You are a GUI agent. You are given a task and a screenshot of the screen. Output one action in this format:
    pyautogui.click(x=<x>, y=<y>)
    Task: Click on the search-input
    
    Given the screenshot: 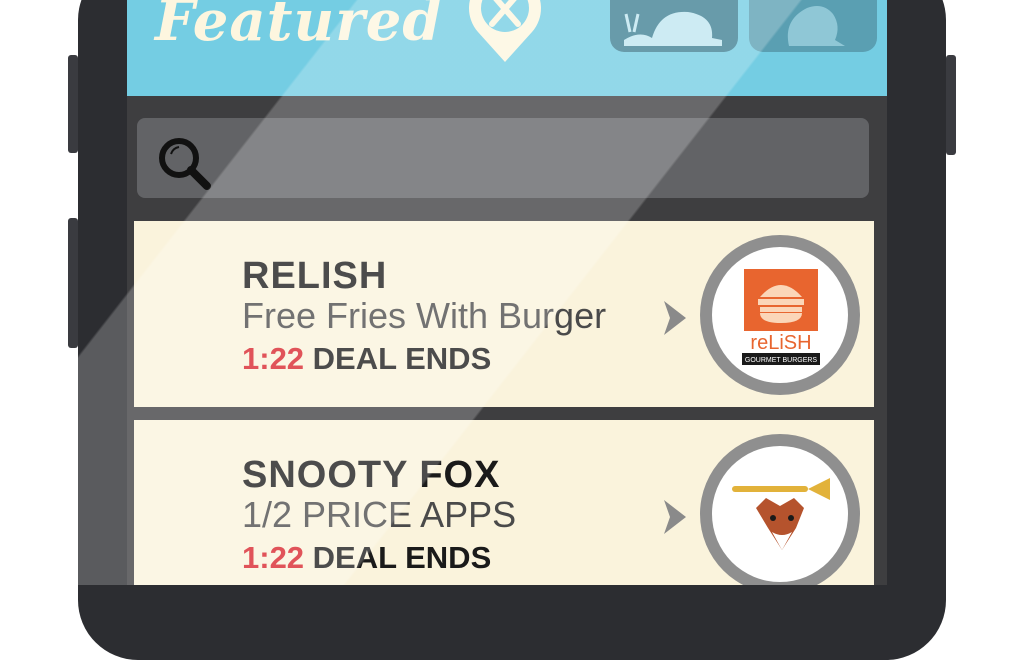 What is the action you would take?
    pyautogui.click(x=503, y=158)
    